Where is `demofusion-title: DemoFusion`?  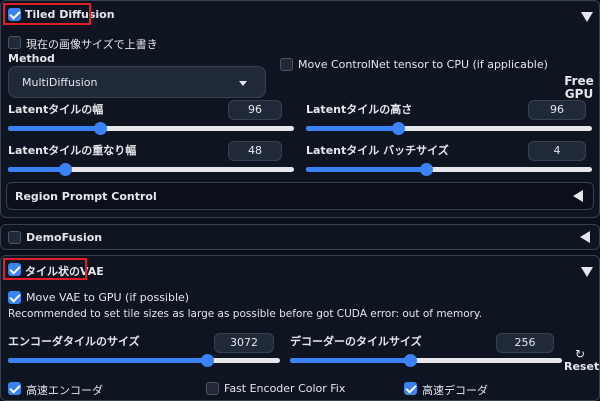 demofusion-title: DemoFusion is located at coordinates (64, 237).